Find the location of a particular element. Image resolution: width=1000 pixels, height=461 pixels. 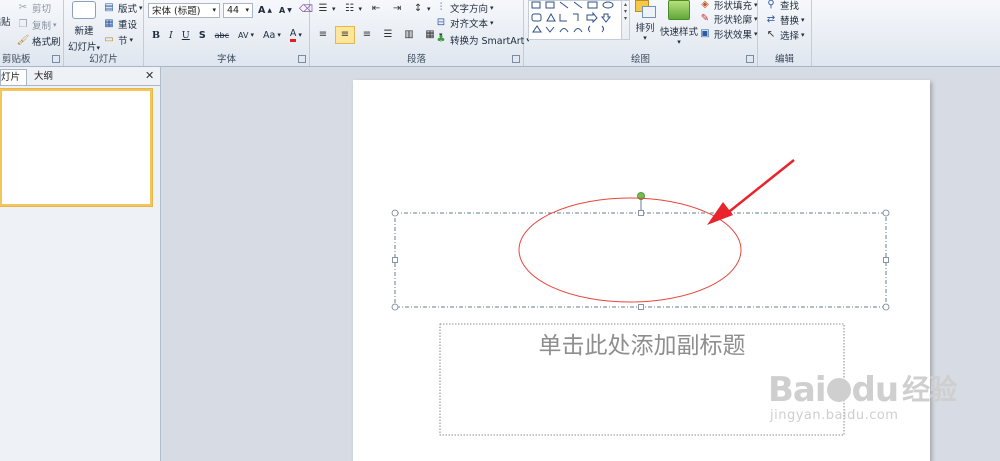

paste-label: 粘贴 is located at coordinates (5, 22).